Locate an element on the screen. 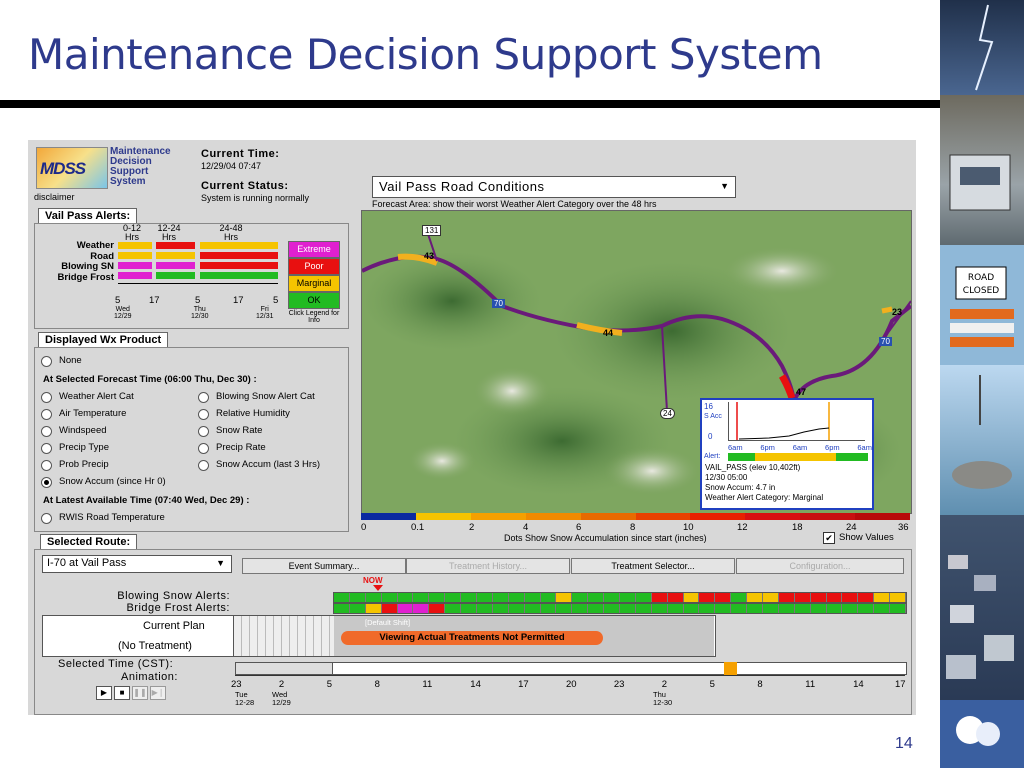 The image size is (1024, 768). legend-ok: OK is located at coordinates (314, 300).